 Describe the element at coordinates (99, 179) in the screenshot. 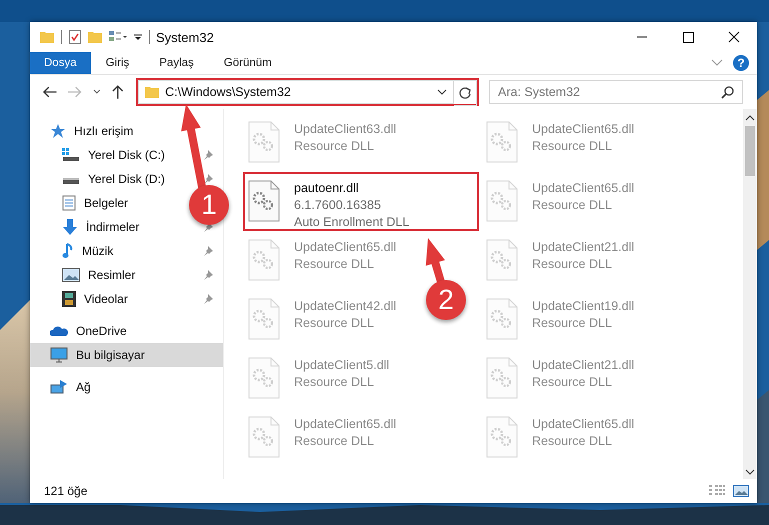

I see `sidebar-item: Yerel Disk (D:)` at that location.